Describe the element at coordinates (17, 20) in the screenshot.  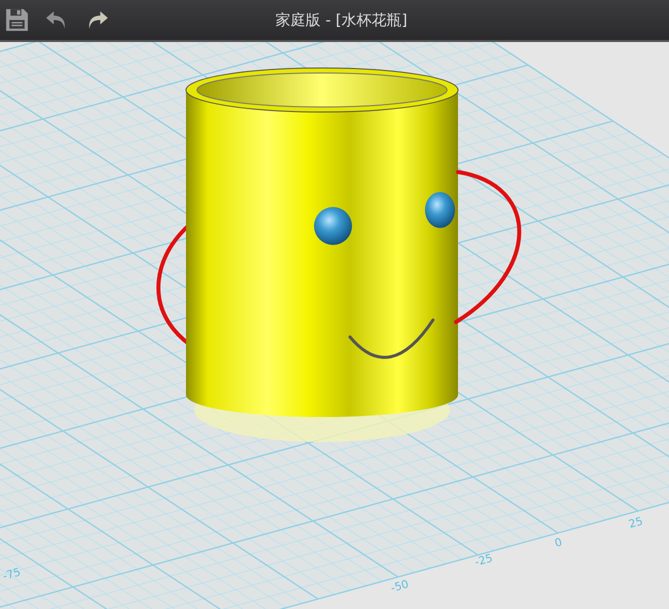
I see `save-icon` at that location.